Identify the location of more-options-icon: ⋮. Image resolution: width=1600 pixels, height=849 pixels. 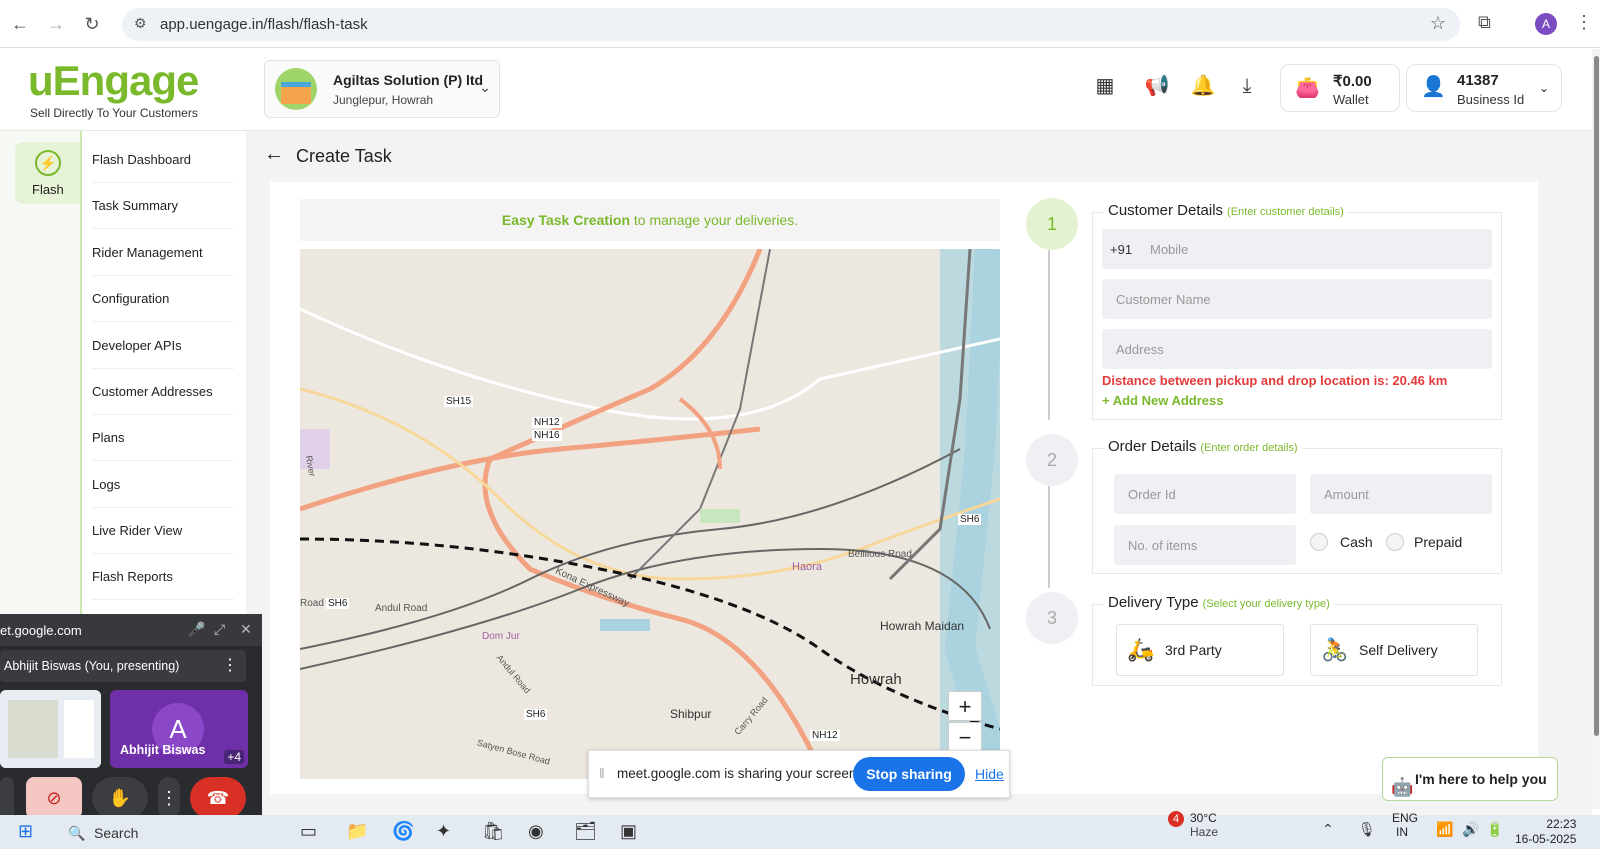
(230, 665).